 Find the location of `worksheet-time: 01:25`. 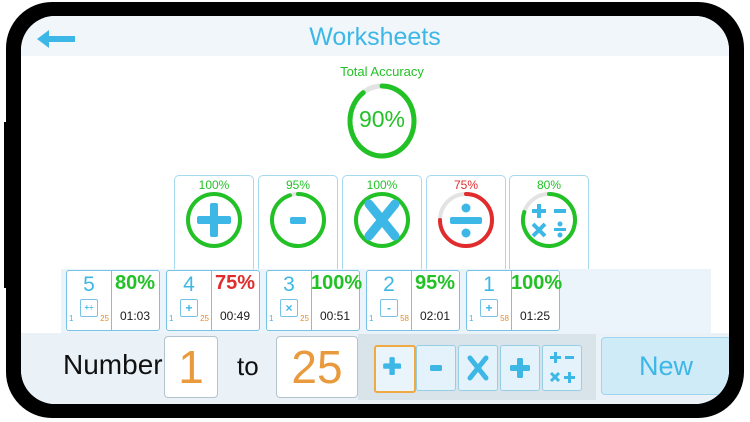

worksheet-time: 01:25 is located at coordinates (535, 316).